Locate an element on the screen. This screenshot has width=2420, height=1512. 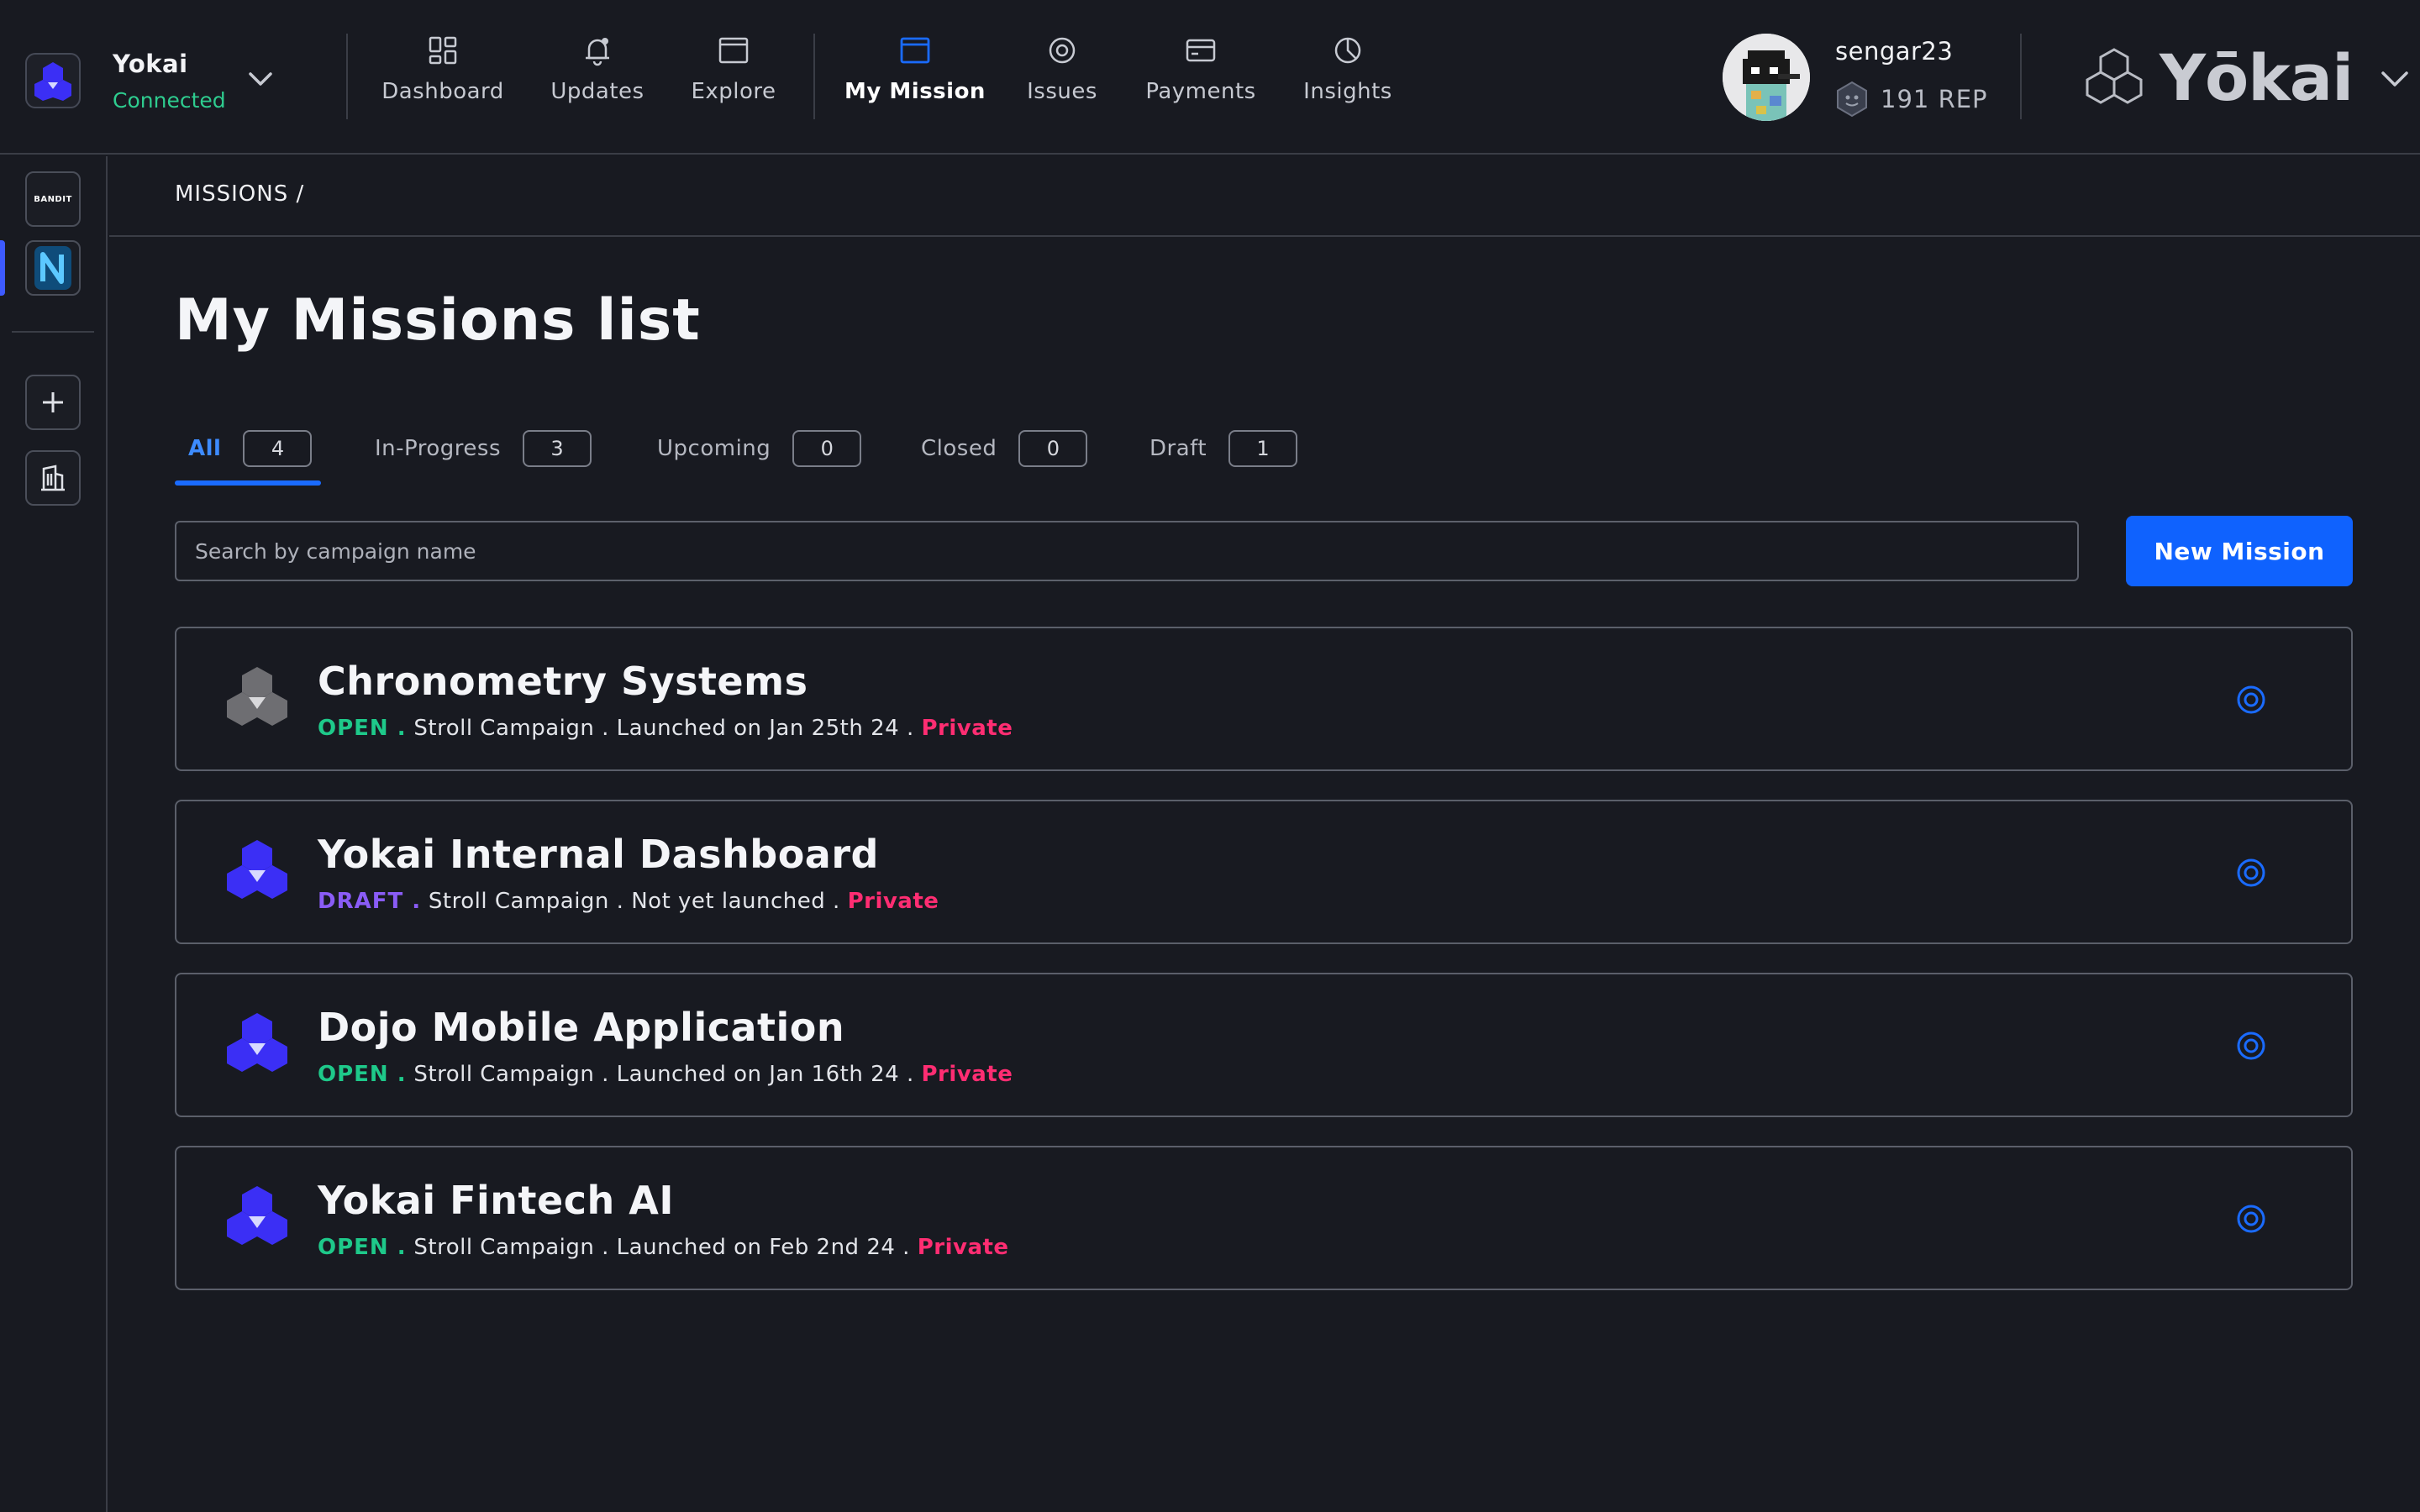
user-profile: sengar23 191 REP is located at coordinates (1856, 77).